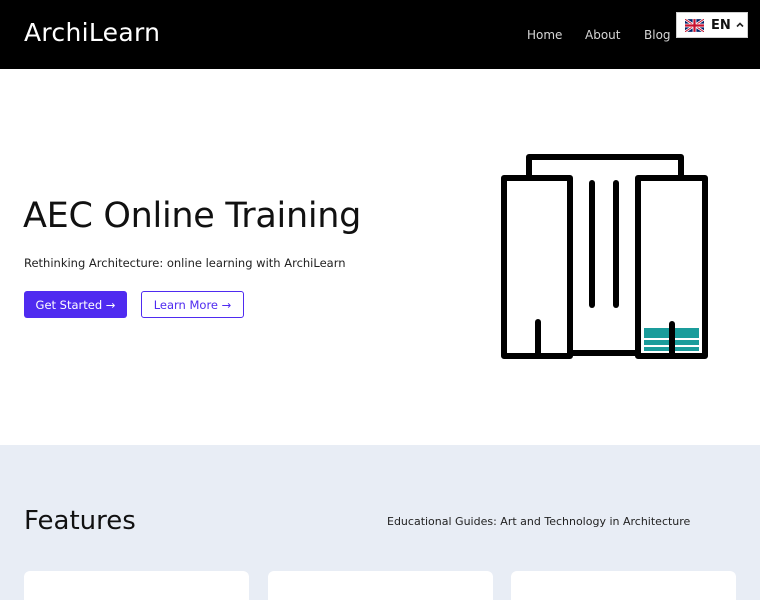 This screenshot has width=760, height=600. Describe the element at coordinates (75, 304) in the screenshot. I see `get-started-button: Get Started →` at that location.